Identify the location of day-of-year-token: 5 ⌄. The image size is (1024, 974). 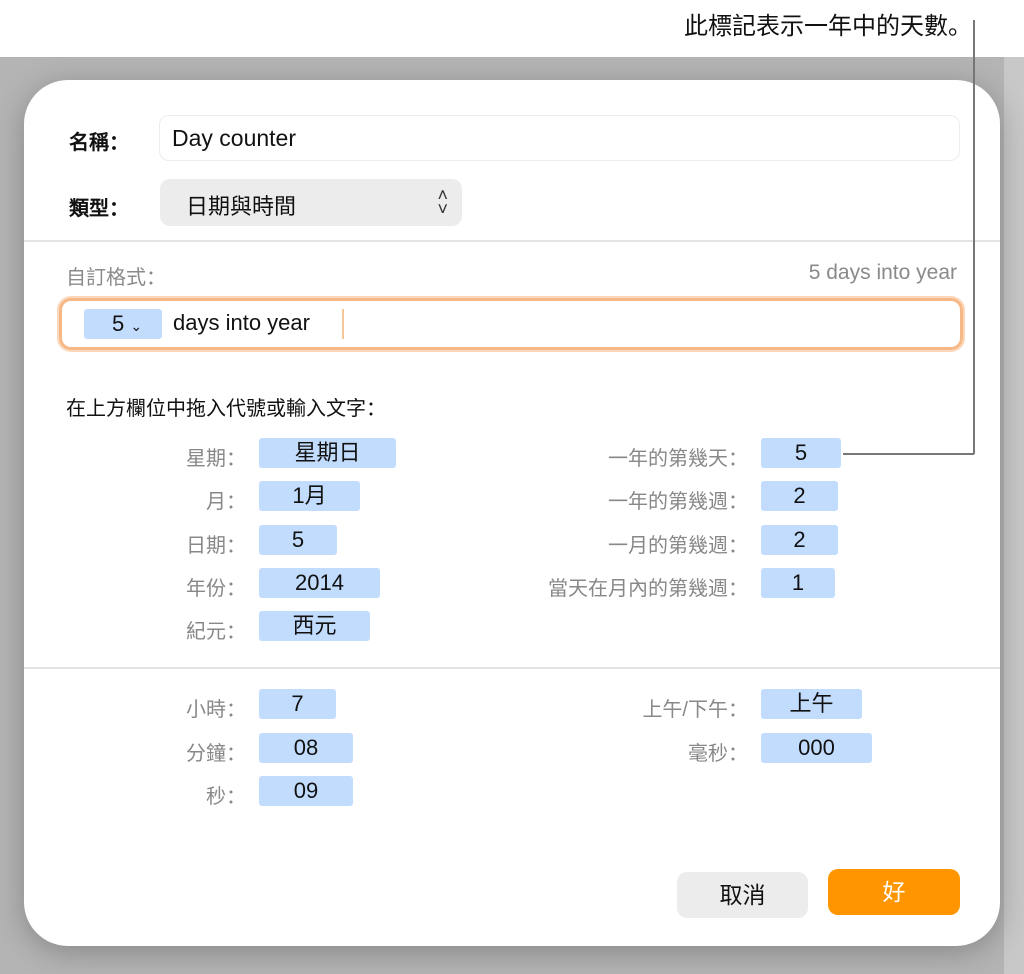
(123, 324).